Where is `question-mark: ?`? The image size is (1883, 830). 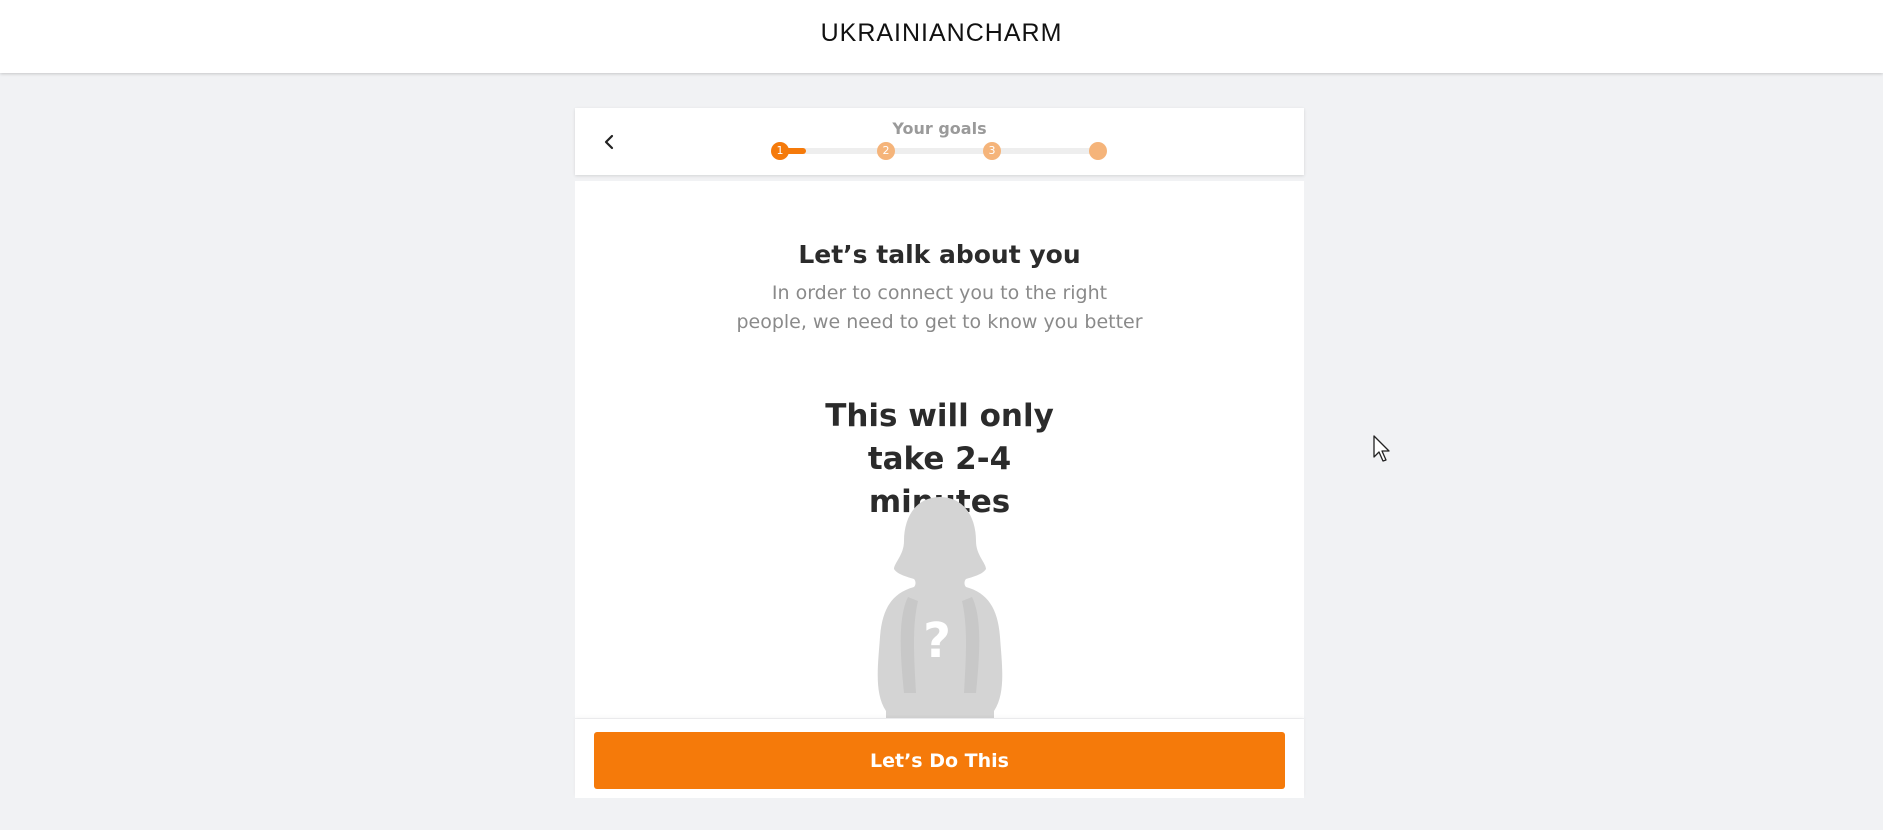 question-mark: ? is located at coordinates (937, 641).